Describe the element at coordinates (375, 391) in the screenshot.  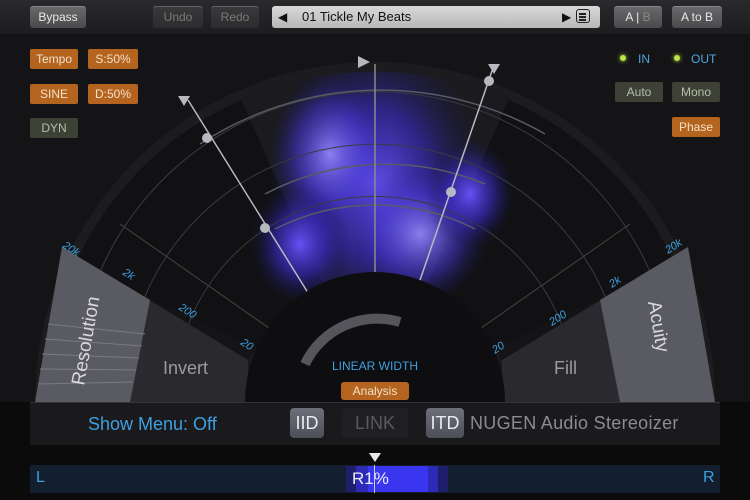
I see `analysis-button: Analysis` at that location.